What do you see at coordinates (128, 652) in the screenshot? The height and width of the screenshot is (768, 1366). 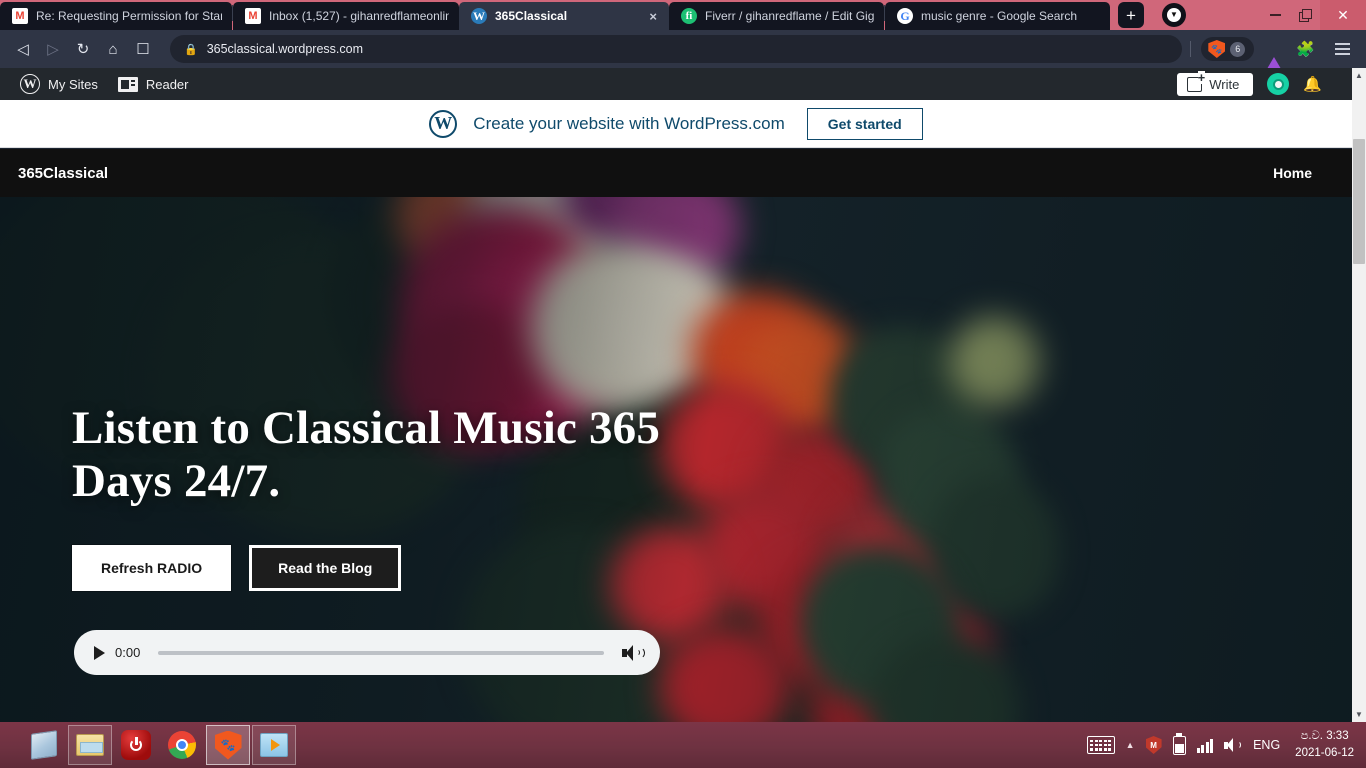 I see `audio-current-time: 0:00` at bounding box center [128, 652].